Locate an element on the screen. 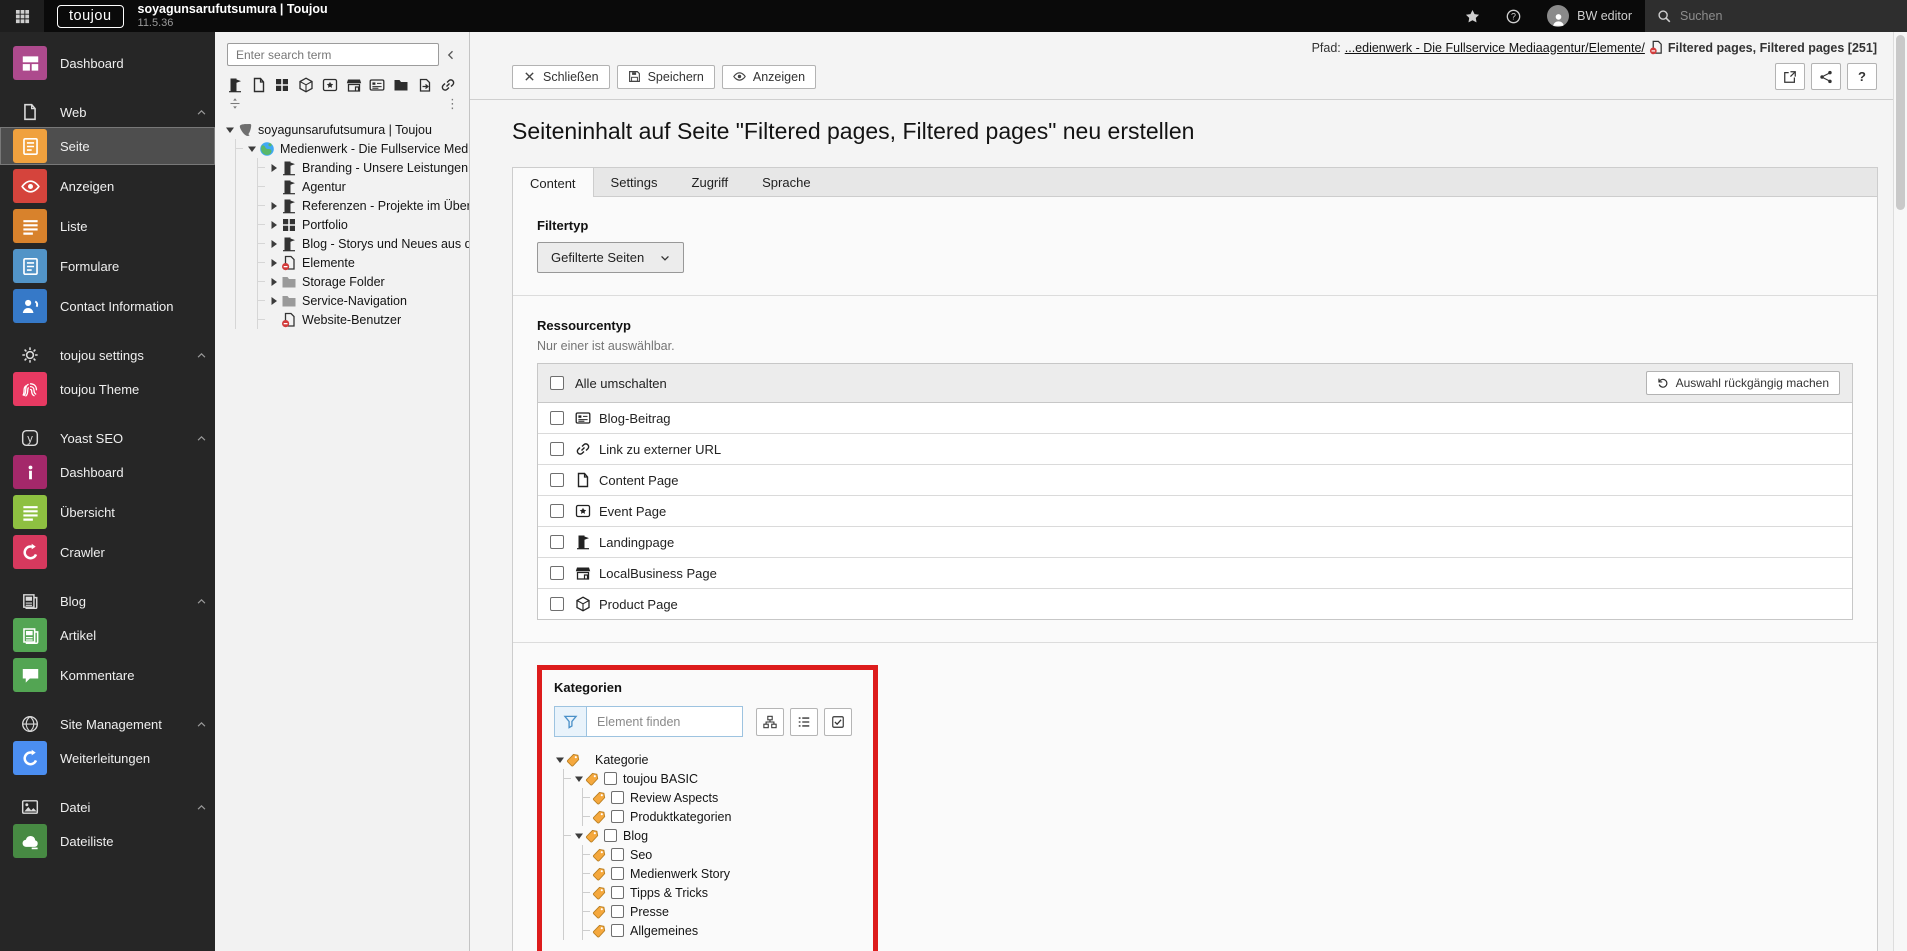  view-button: Anzeigen is located at coordinates (769, 76).